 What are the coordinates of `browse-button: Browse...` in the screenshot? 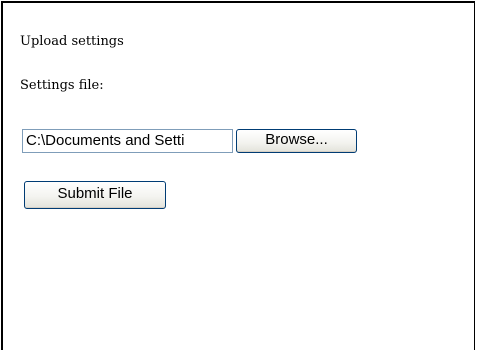 It's located at (296, 141).